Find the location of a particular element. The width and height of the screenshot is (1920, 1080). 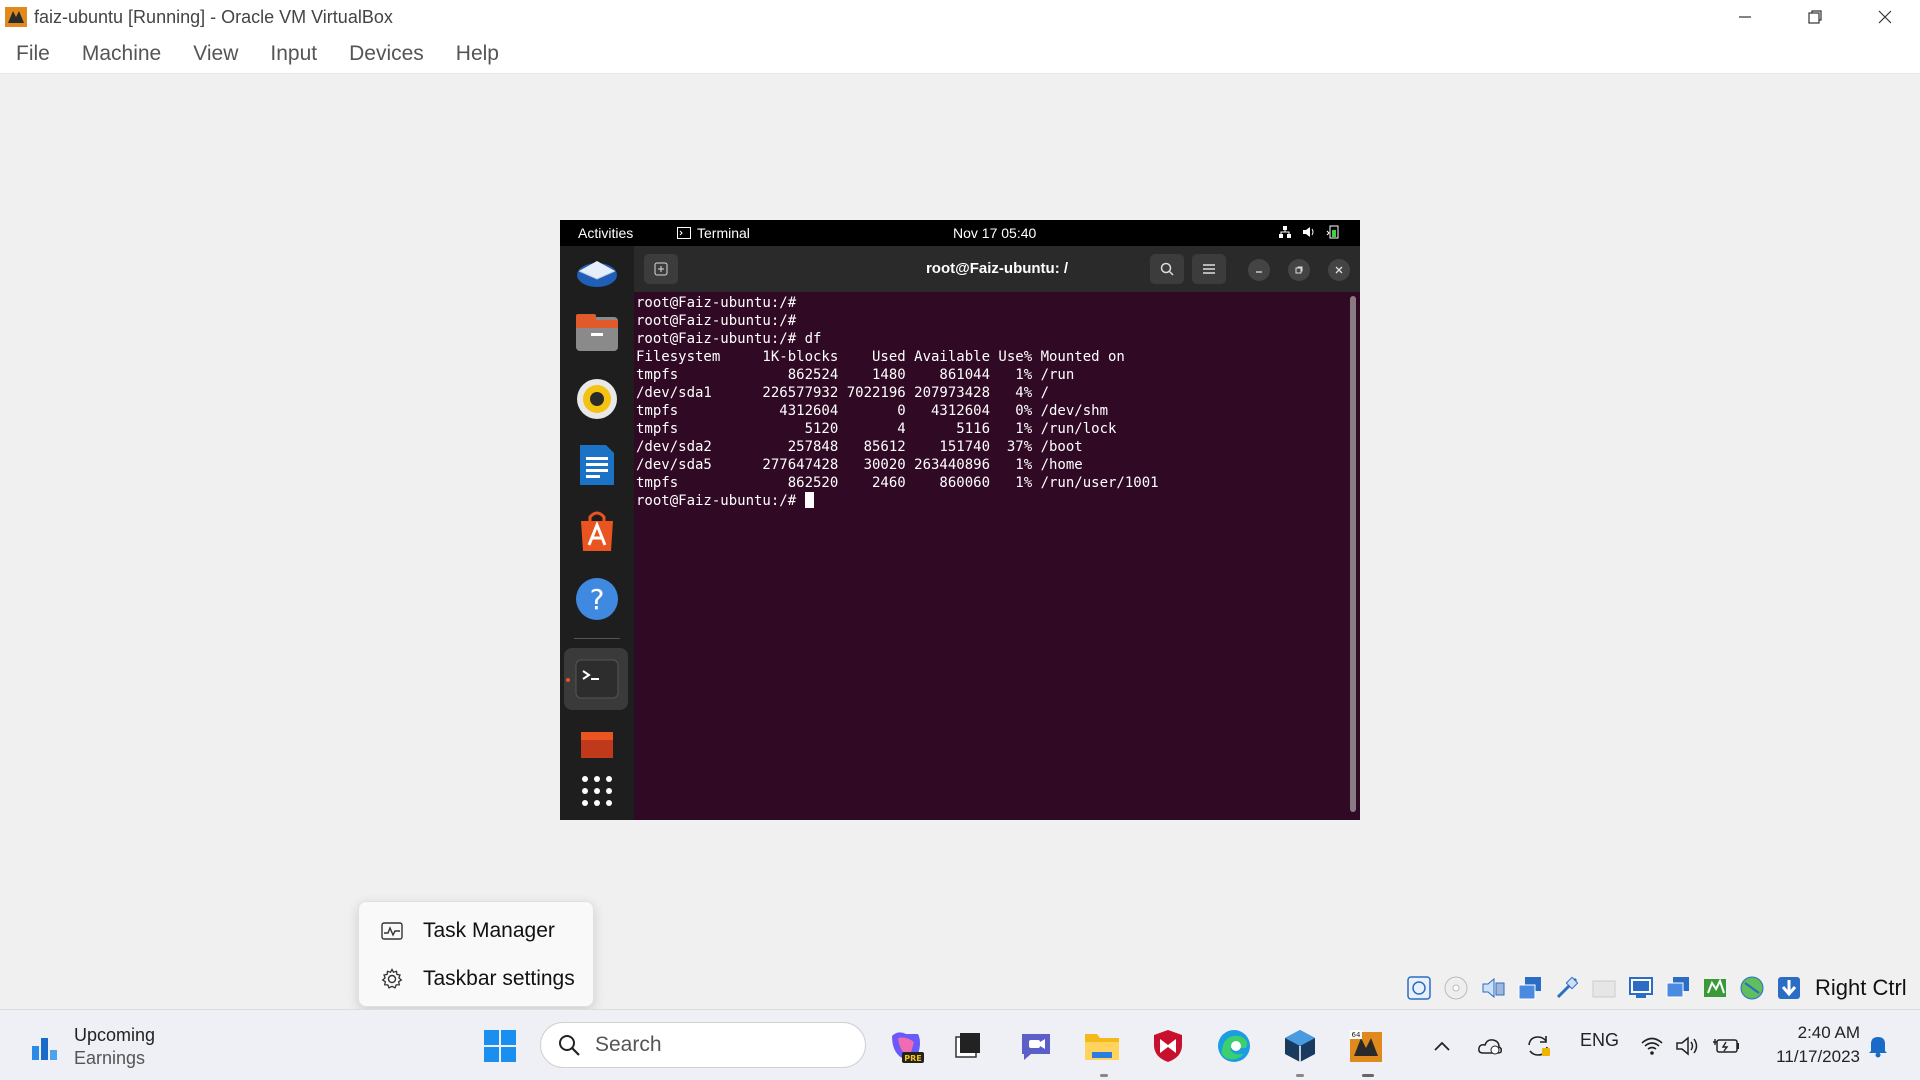

dock-rhythmbox is located at coordinates (597, 399).